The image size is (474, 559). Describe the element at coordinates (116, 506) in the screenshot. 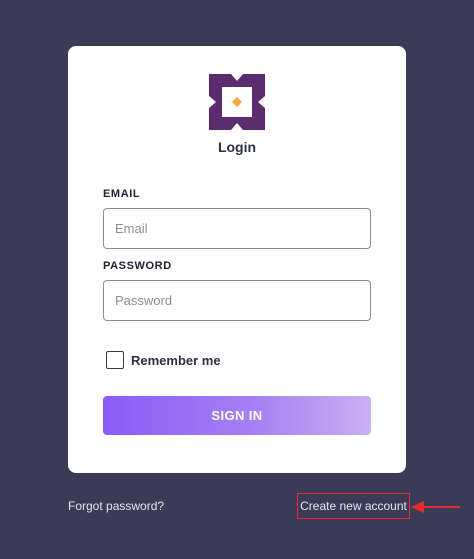

I see `forgot-password-link: Forgot password?` at that location.